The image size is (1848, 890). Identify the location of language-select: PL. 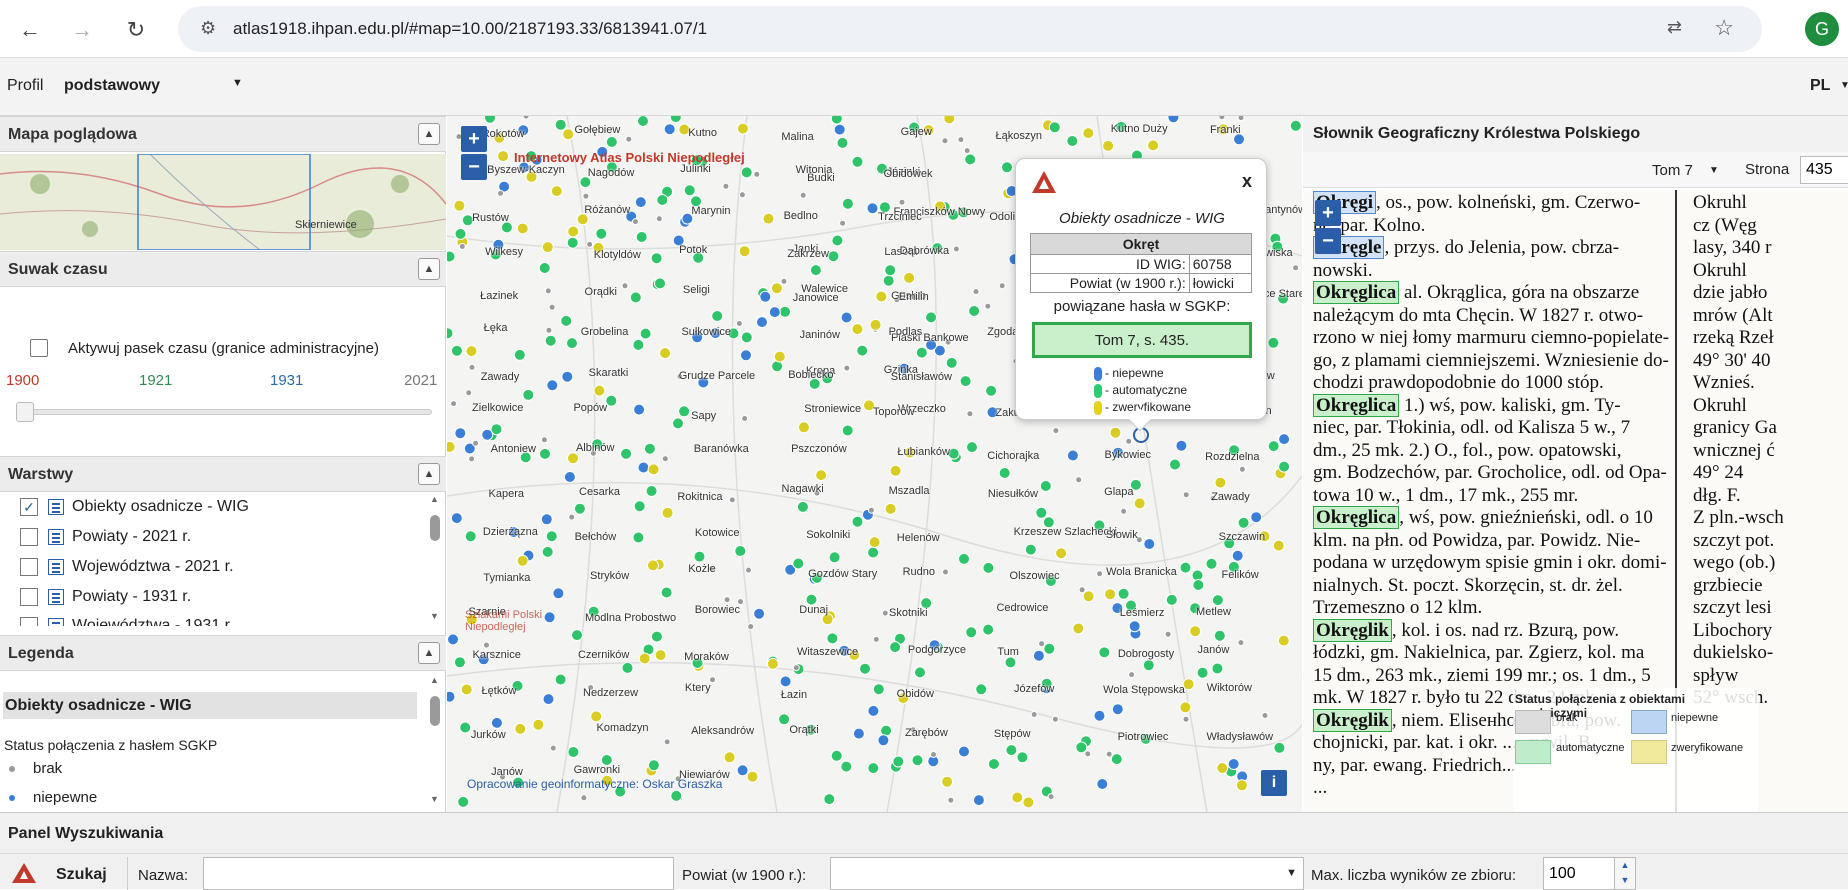
(1820, 86).